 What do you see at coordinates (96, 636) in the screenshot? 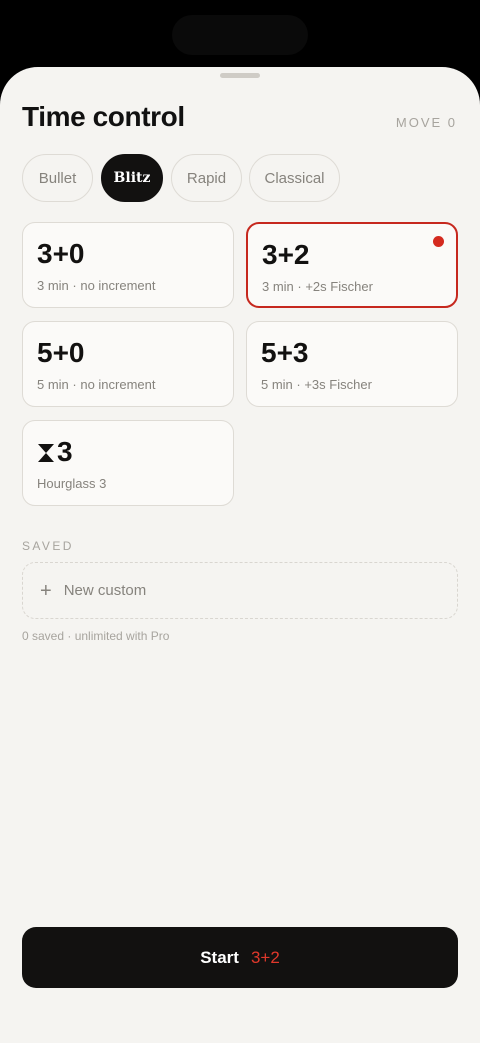
I see `saved-count-note: 0 saved · unlimited with Pro` at bounding box center [96, 636].